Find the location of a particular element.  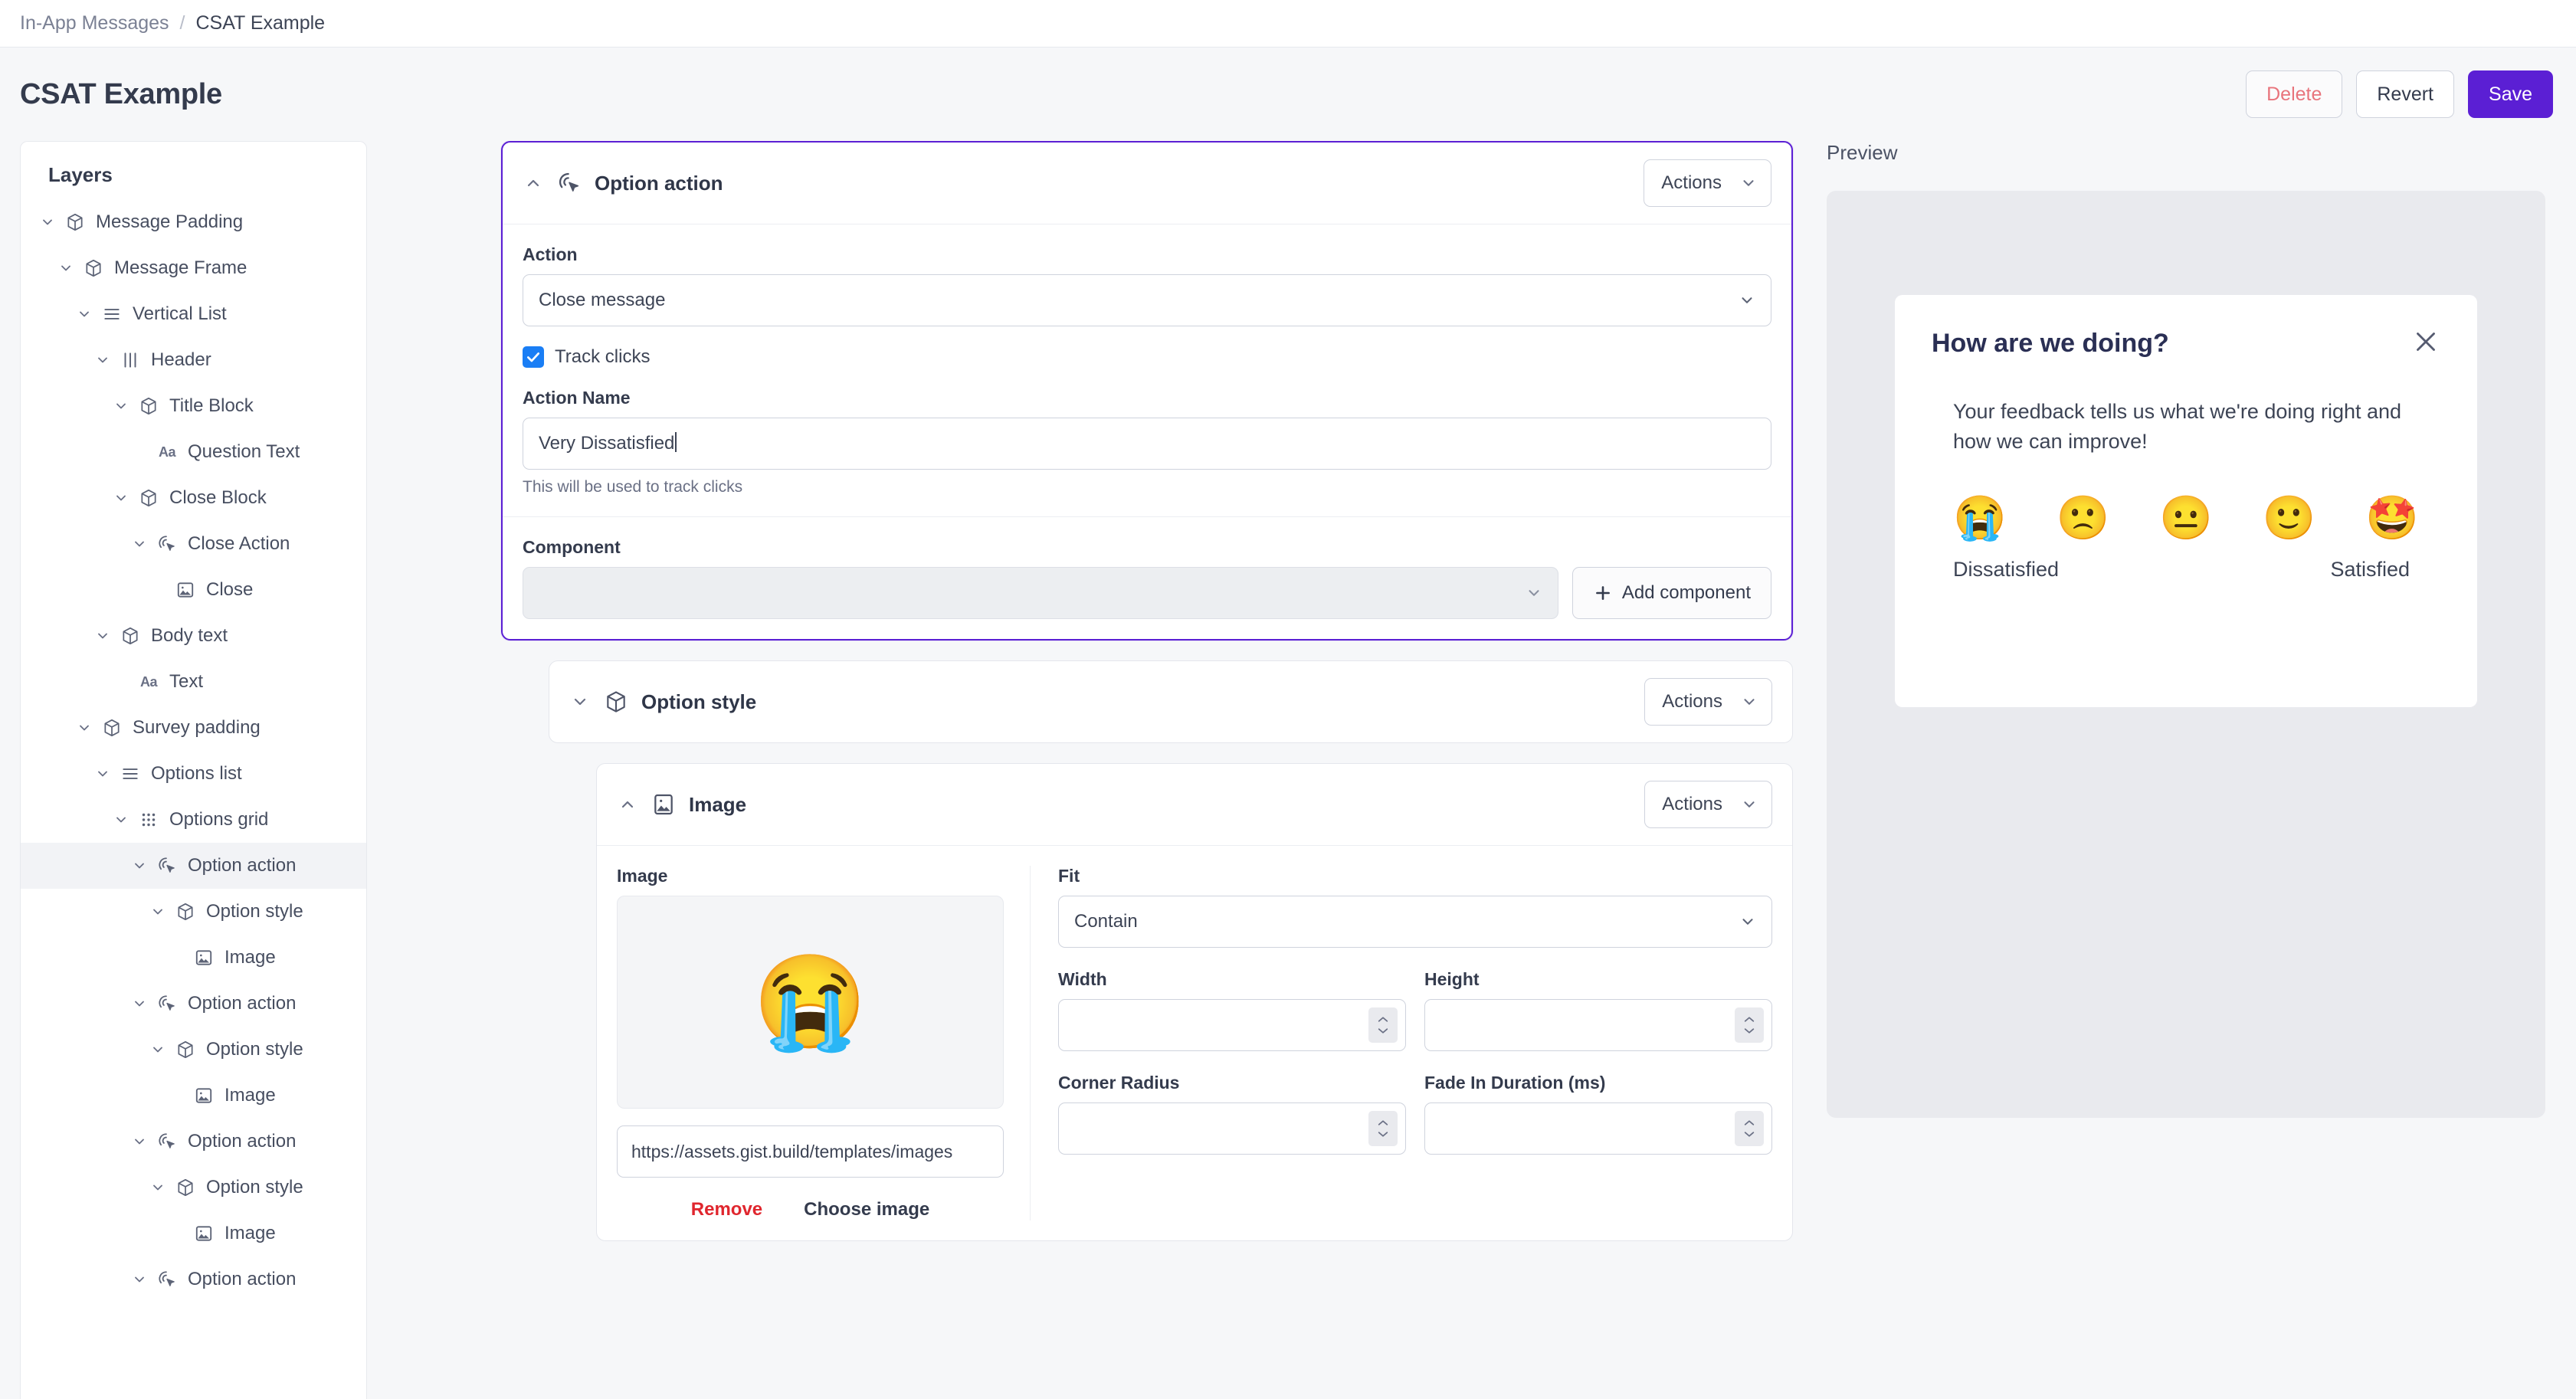

option-style-card: Option style Actions is located at coordinates (1171, 701).